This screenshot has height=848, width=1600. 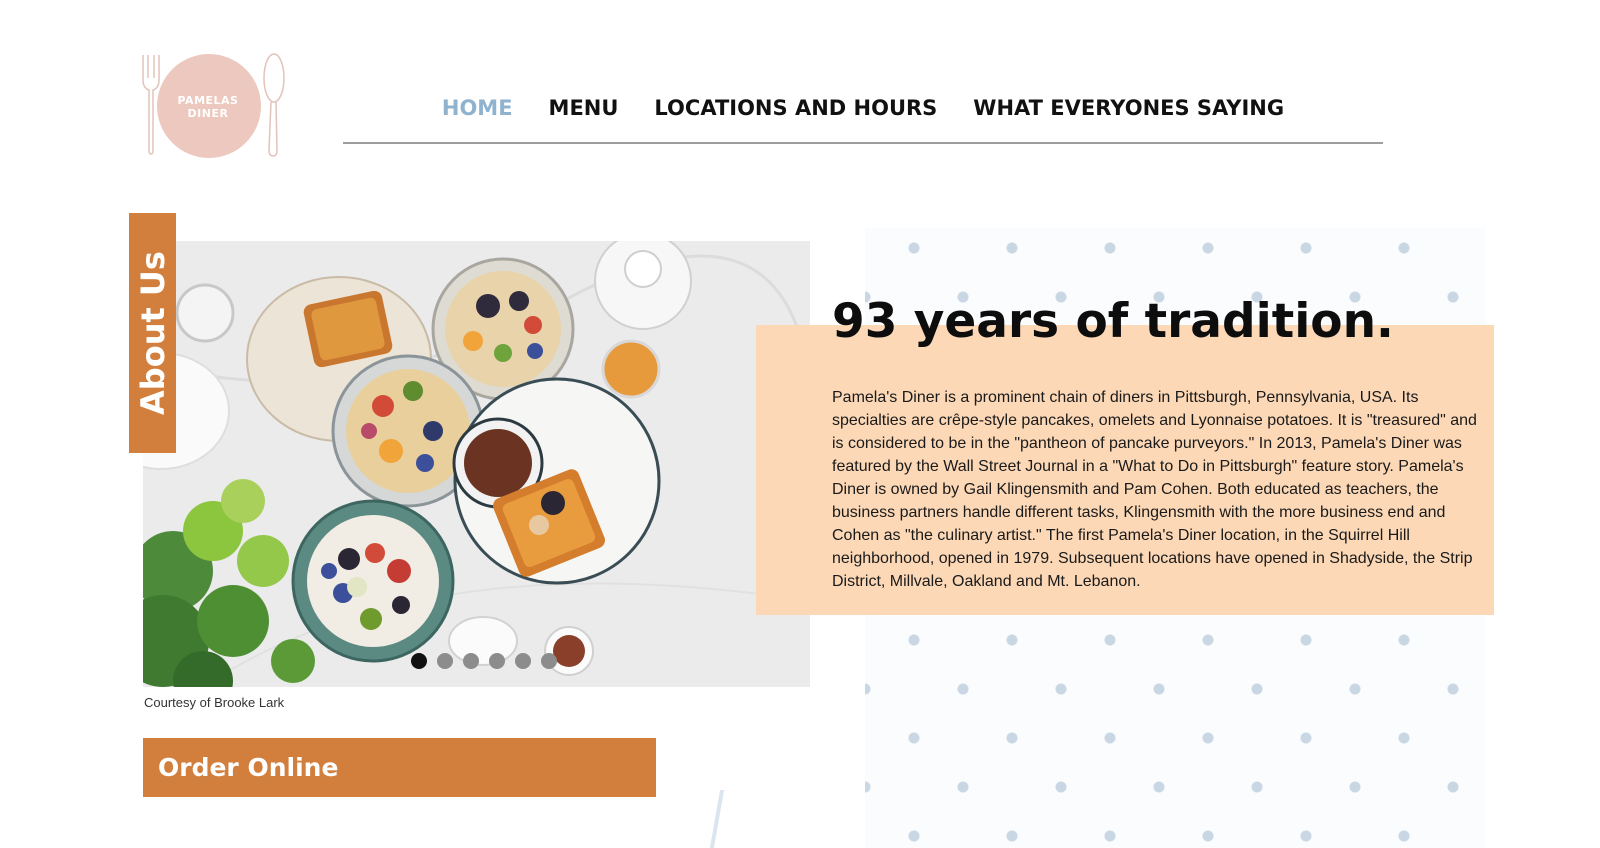 I want to click on decorative-line, so click(x=717, y=819).